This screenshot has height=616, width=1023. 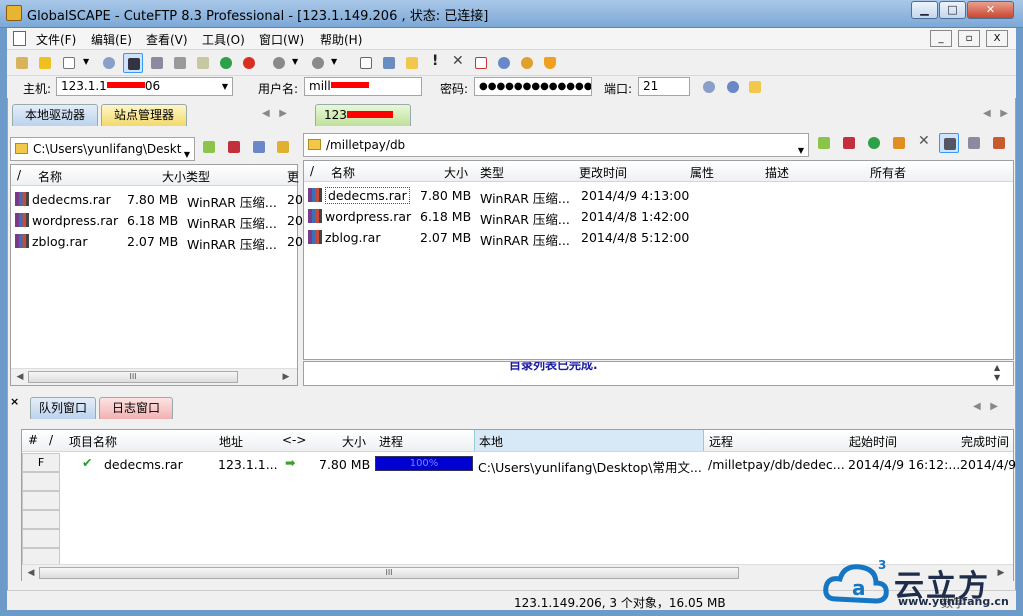 What do you see at coordinates (231, 441) in the screenshot?
I see `col-address: 地址` at bounding box center [231, 441].